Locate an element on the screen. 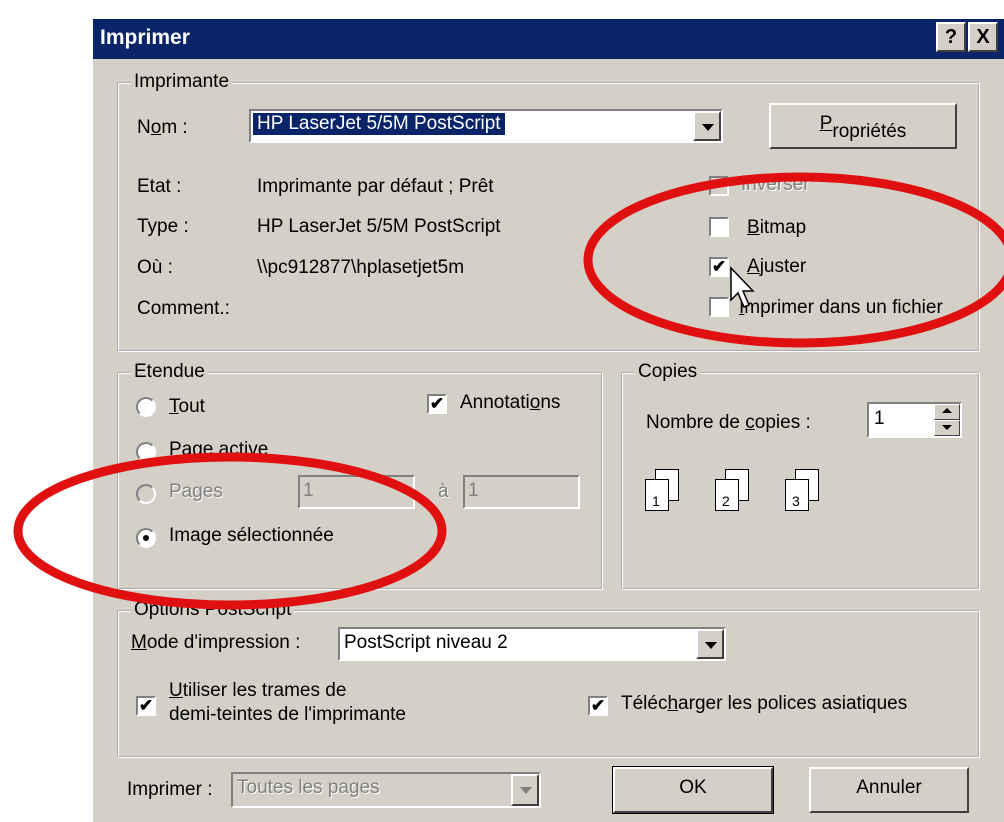  cancel-button: Annuler is located at coordinates (889, 790).